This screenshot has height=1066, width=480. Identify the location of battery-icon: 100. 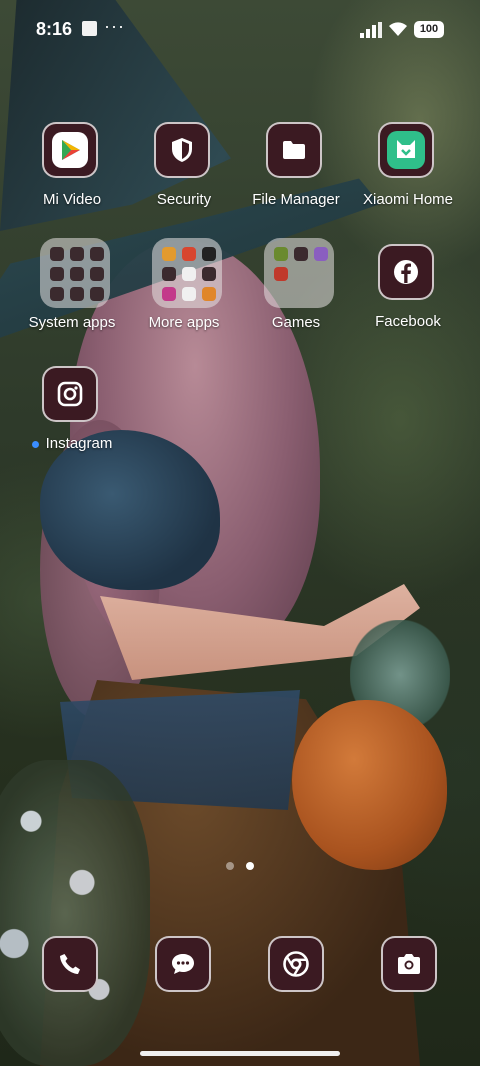
(429, 29).